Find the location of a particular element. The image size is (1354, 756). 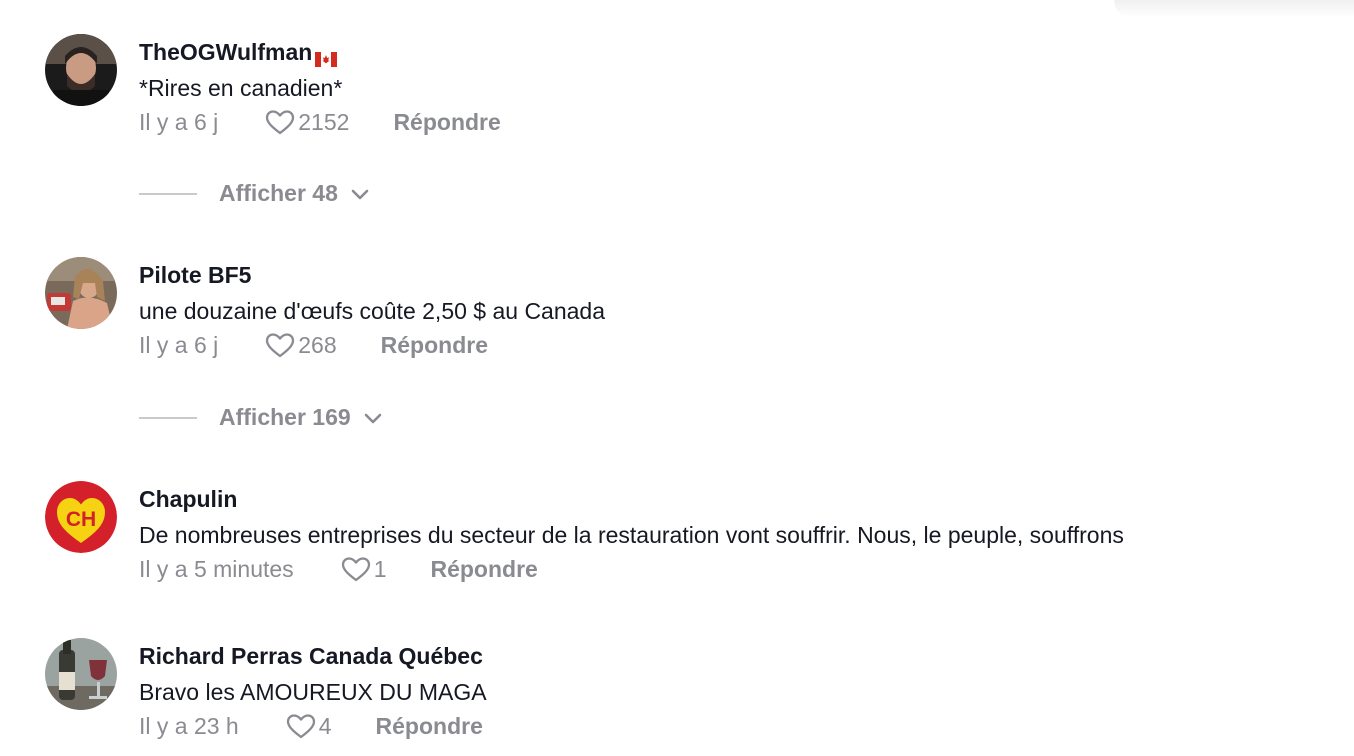

avatar: CH is located at coordinates (81, 517).